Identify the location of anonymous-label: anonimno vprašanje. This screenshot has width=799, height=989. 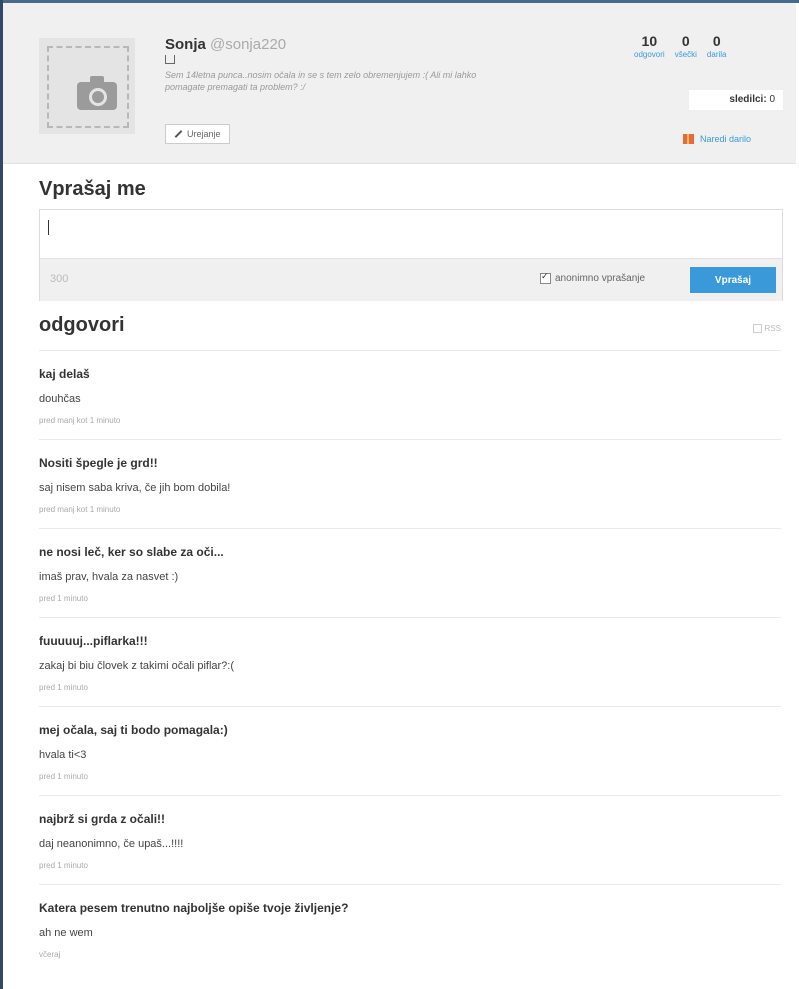
(600, 278).